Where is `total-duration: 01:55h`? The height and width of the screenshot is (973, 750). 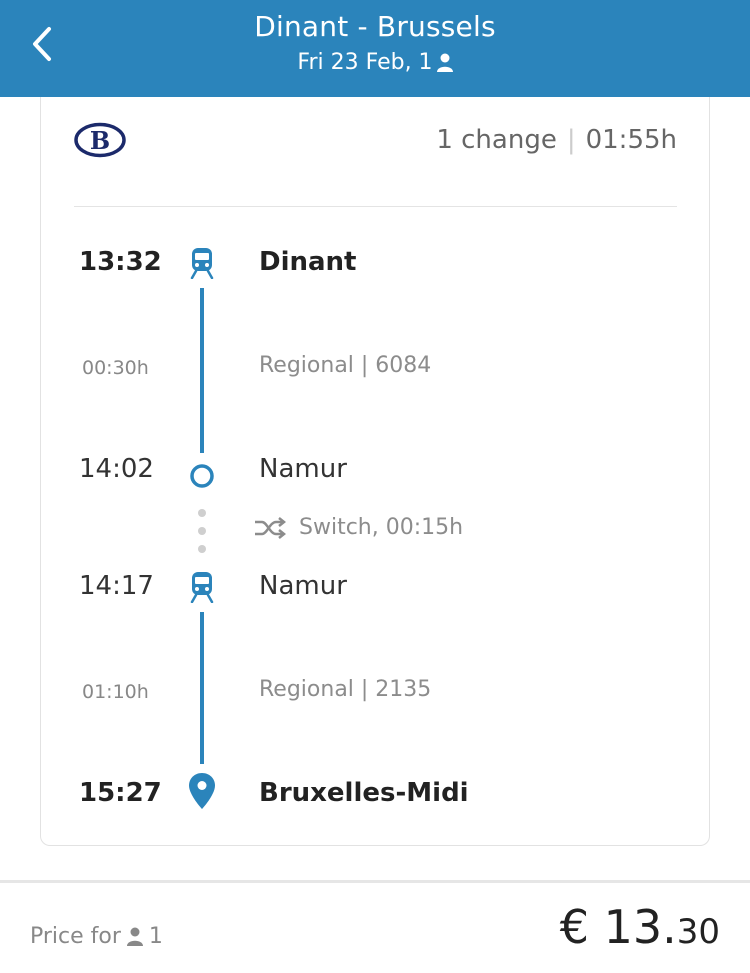
total-duration: 01:55h is located at coordinates (631, 140).